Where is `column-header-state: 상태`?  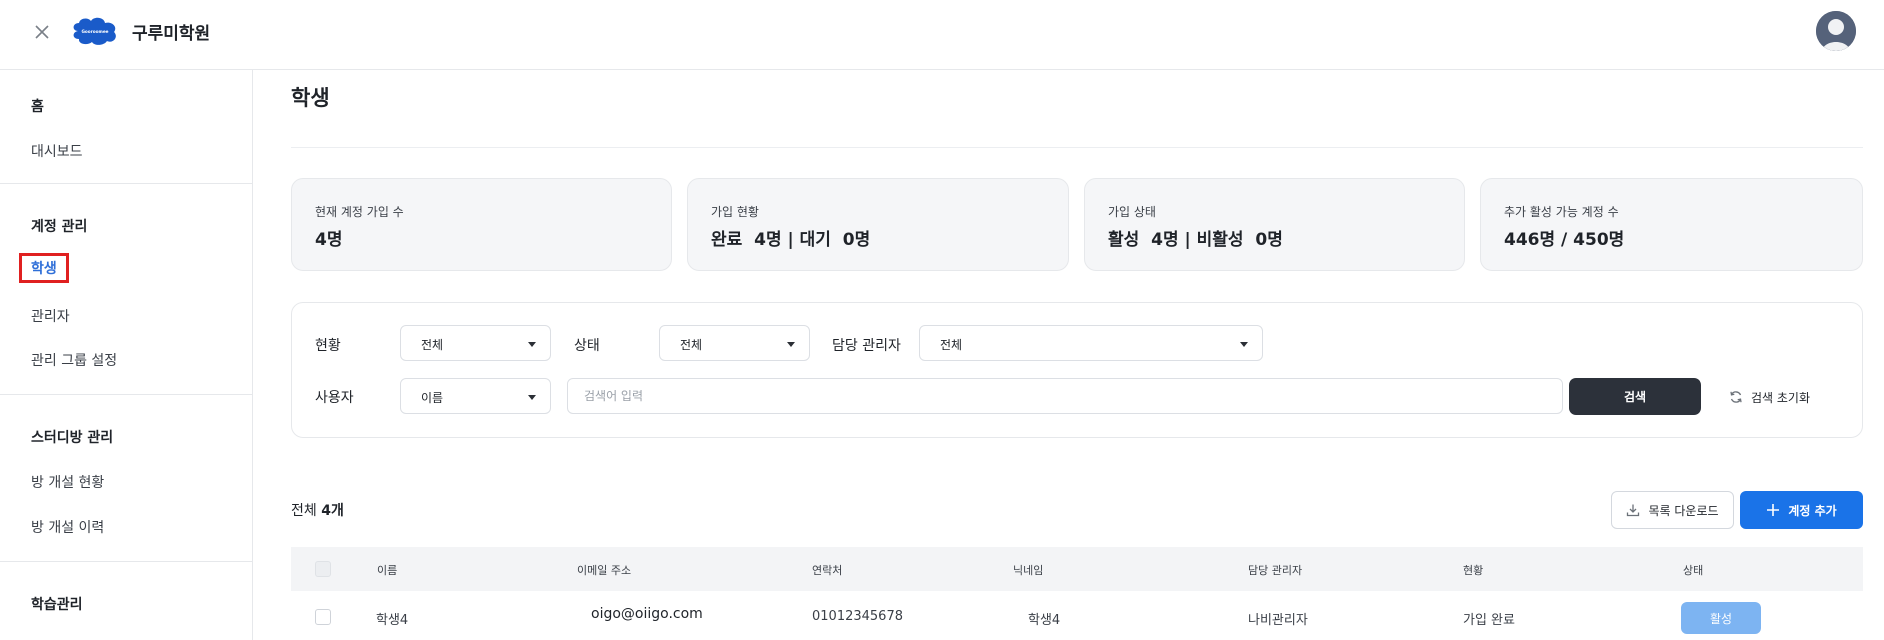
column-header-state: 상태 is located at coordinates (1693, 570).